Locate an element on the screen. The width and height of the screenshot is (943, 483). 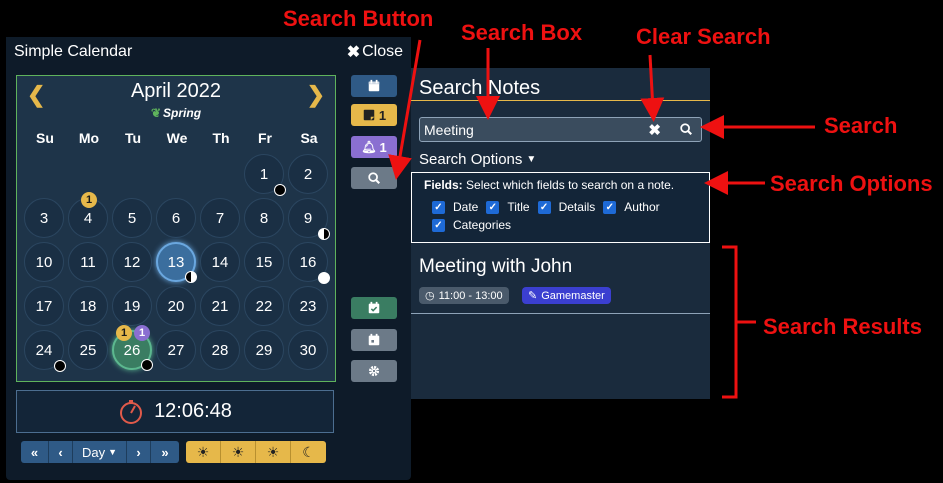
annotation-clear-search: Clear Search is located at coordinates (703, 36).